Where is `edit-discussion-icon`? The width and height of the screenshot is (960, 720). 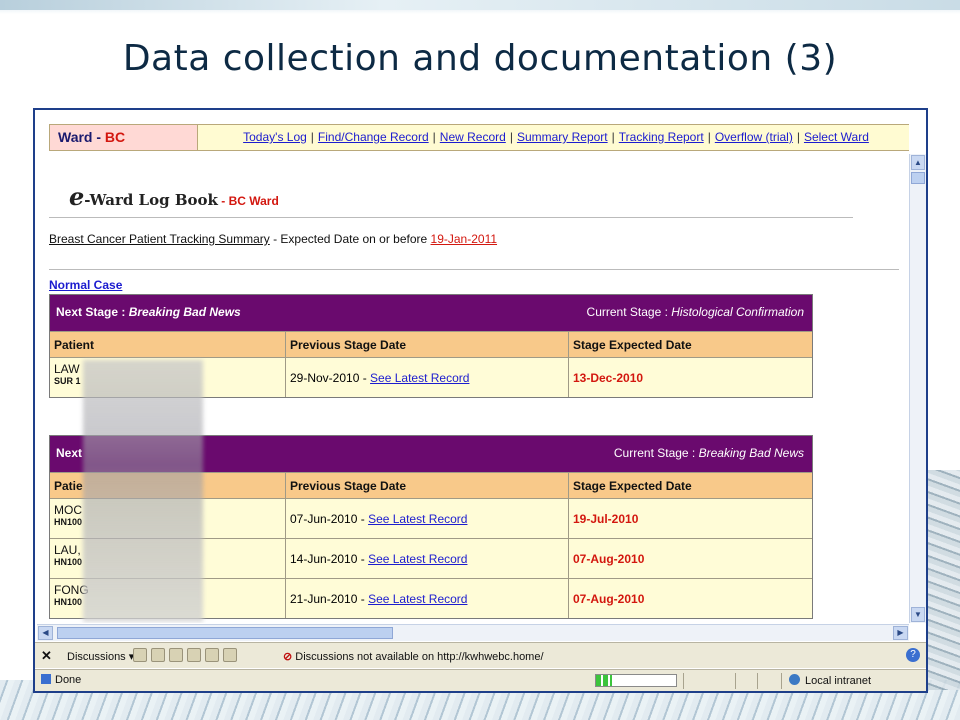
edit-discussion-icon is located at coordinates (158, 655).